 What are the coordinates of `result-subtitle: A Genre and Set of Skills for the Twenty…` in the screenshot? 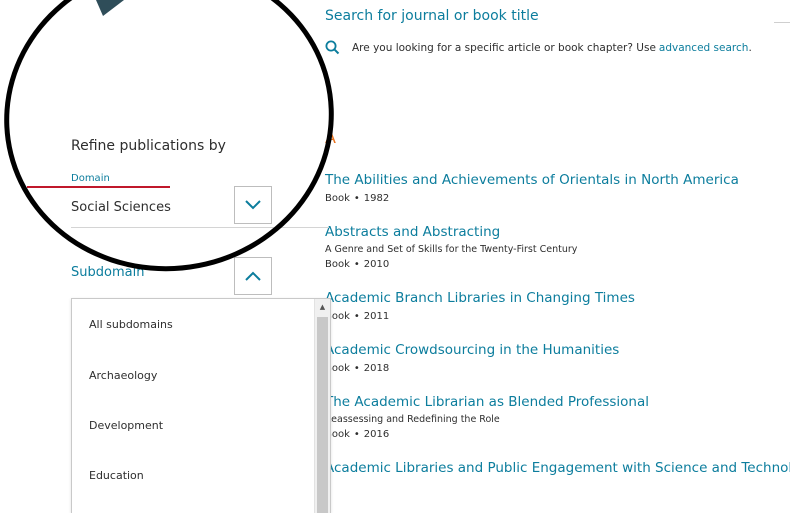 It's located at (451, 249).